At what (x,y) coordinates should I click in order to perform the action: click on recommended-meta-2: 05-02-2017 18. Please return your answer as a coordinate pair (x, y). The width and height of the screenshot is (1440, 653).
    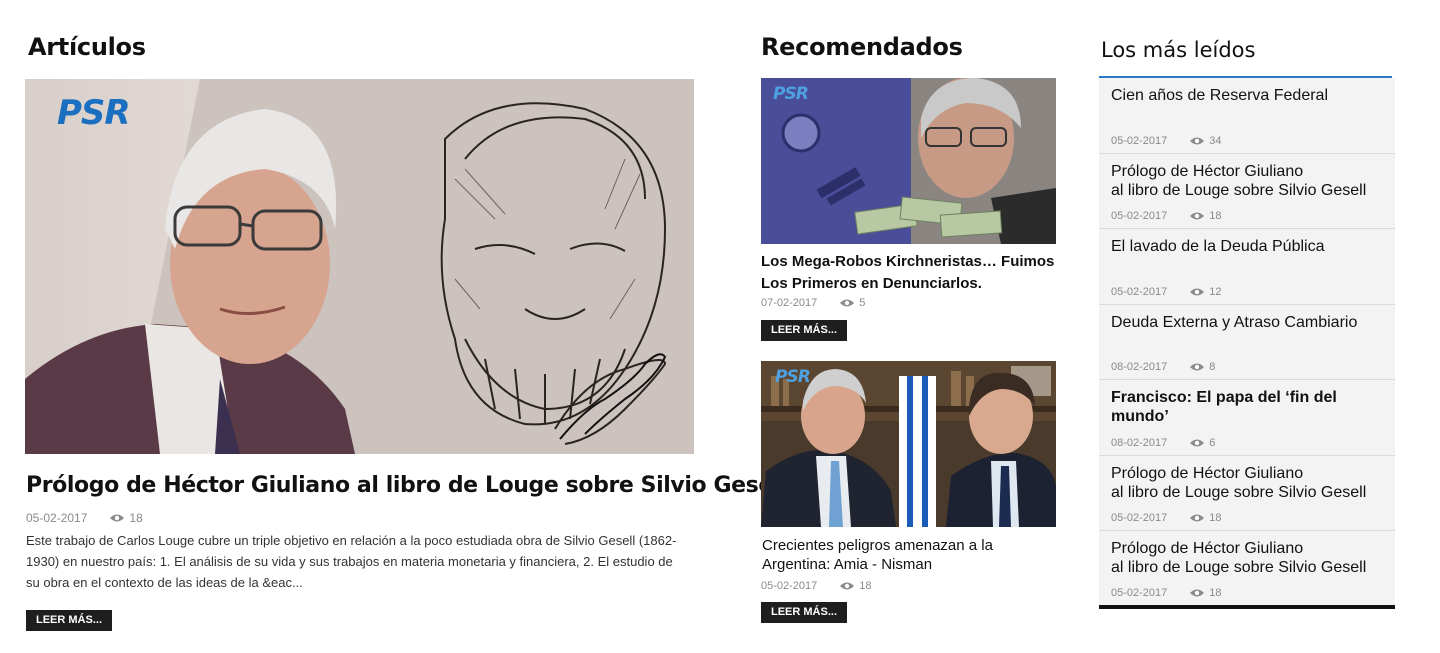
    Looking at the image, I should click on (816, 586).